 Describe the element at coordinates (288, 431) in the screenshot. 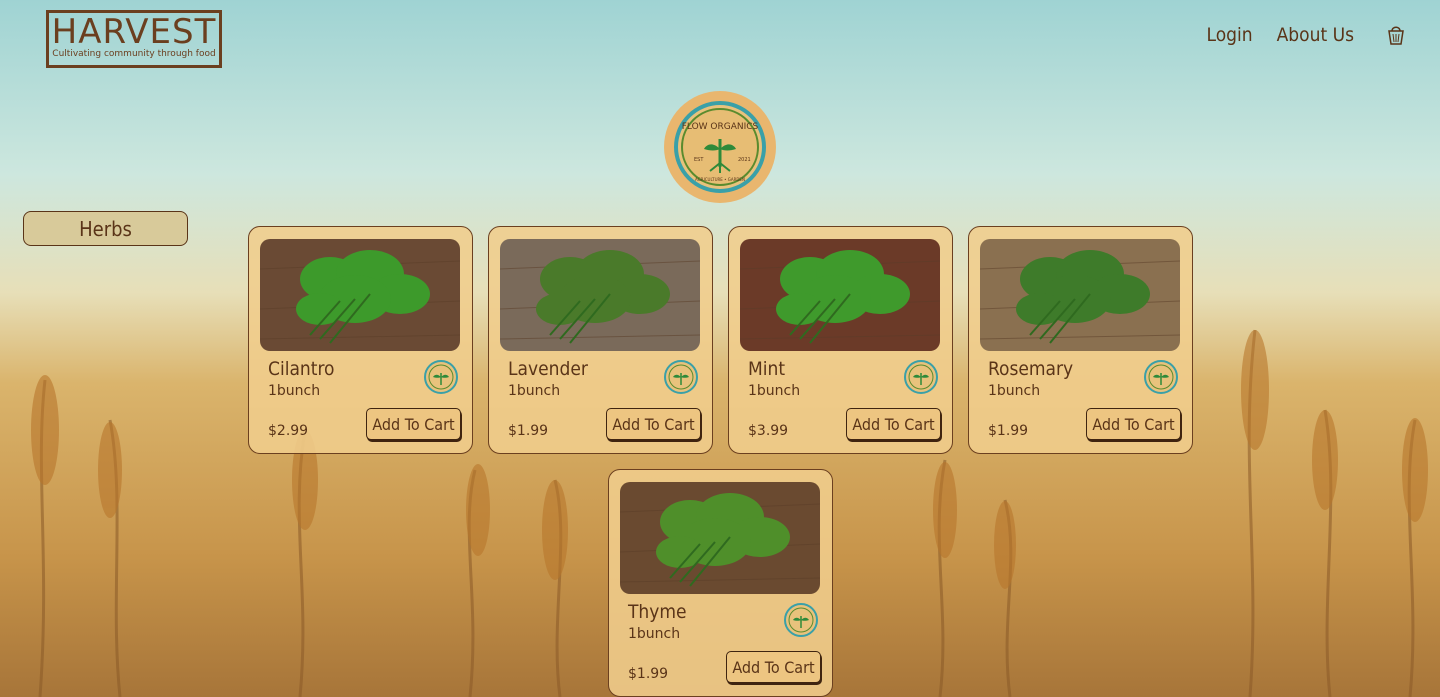

I see `product-price: $2.99` at that location.